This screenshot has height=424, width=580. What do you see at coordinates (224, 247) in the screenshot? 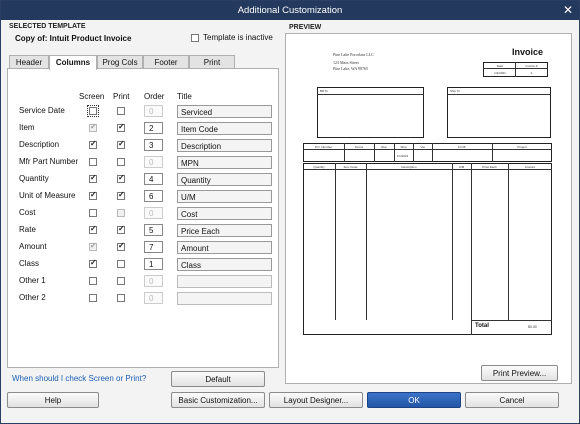
I see `title-field-amount: Amount` at bounding box center [224, 247].